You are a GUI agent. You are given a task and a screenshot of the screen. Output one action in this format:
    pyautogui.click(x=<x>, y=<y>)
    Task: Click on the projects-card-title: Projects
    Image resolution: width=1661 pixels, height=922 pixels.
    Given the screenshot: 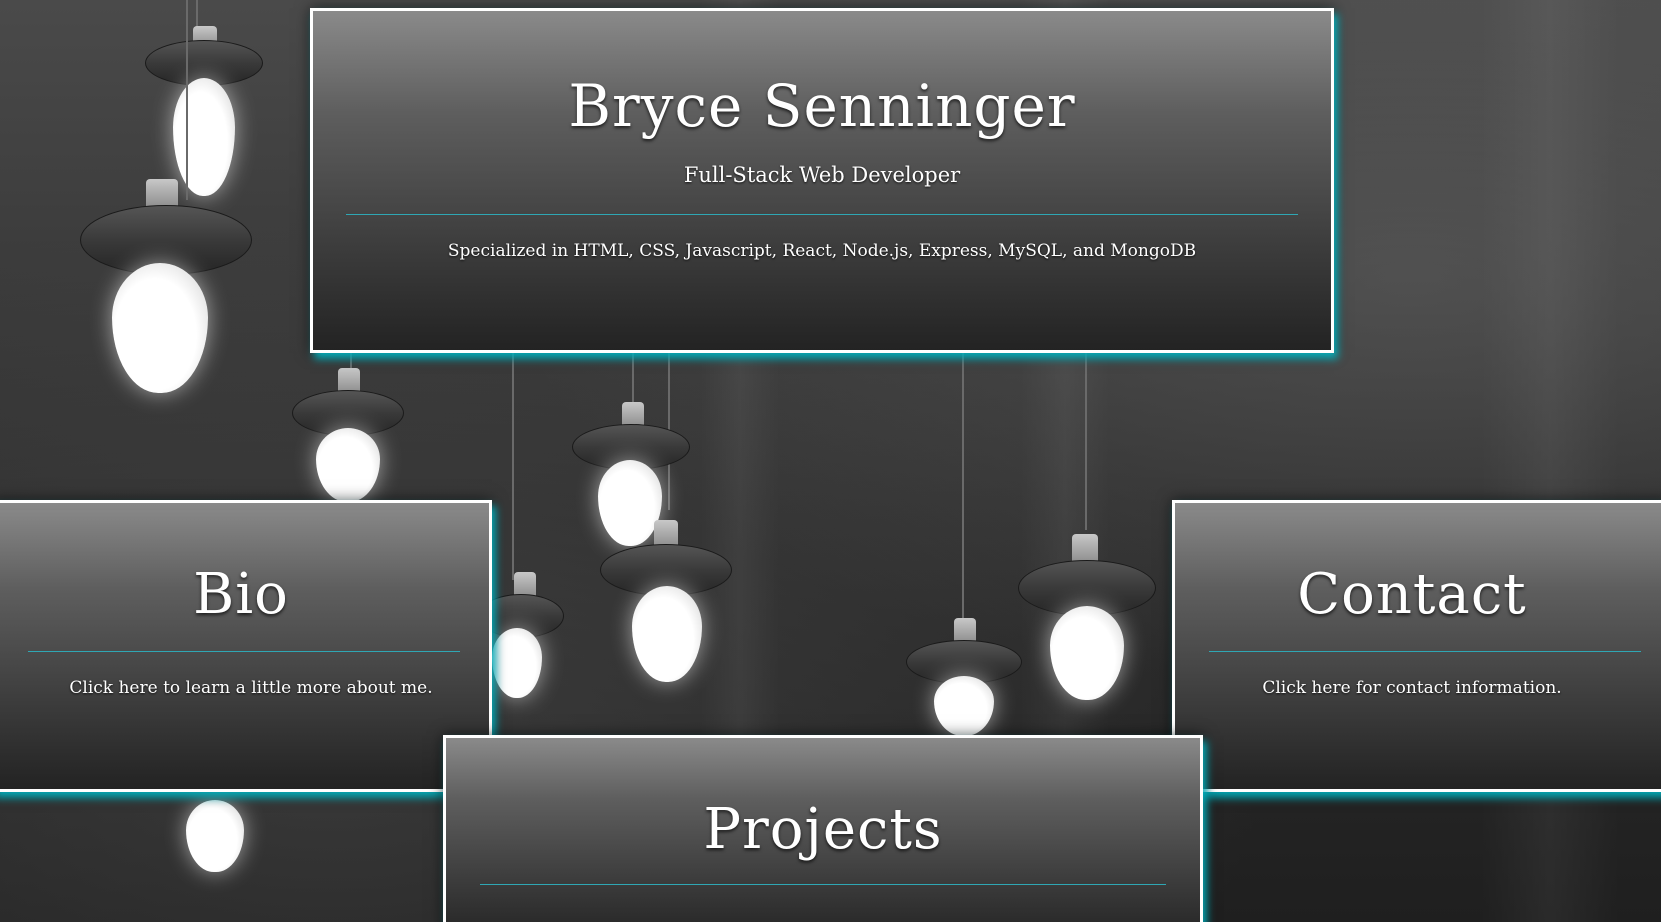 What is the action you would take?
    pyautogui.click(x=823, y=829)
    